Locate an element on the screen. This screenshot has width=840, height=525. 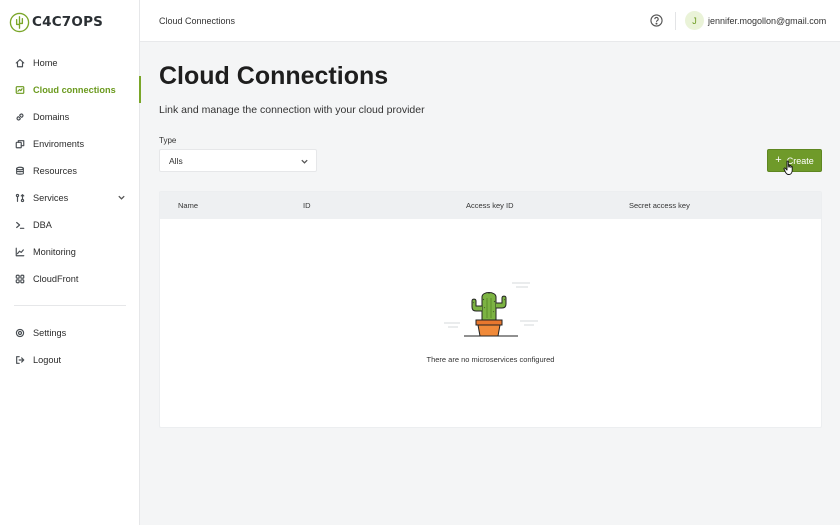
plus-icon: + is located at coordinates (778, 160).